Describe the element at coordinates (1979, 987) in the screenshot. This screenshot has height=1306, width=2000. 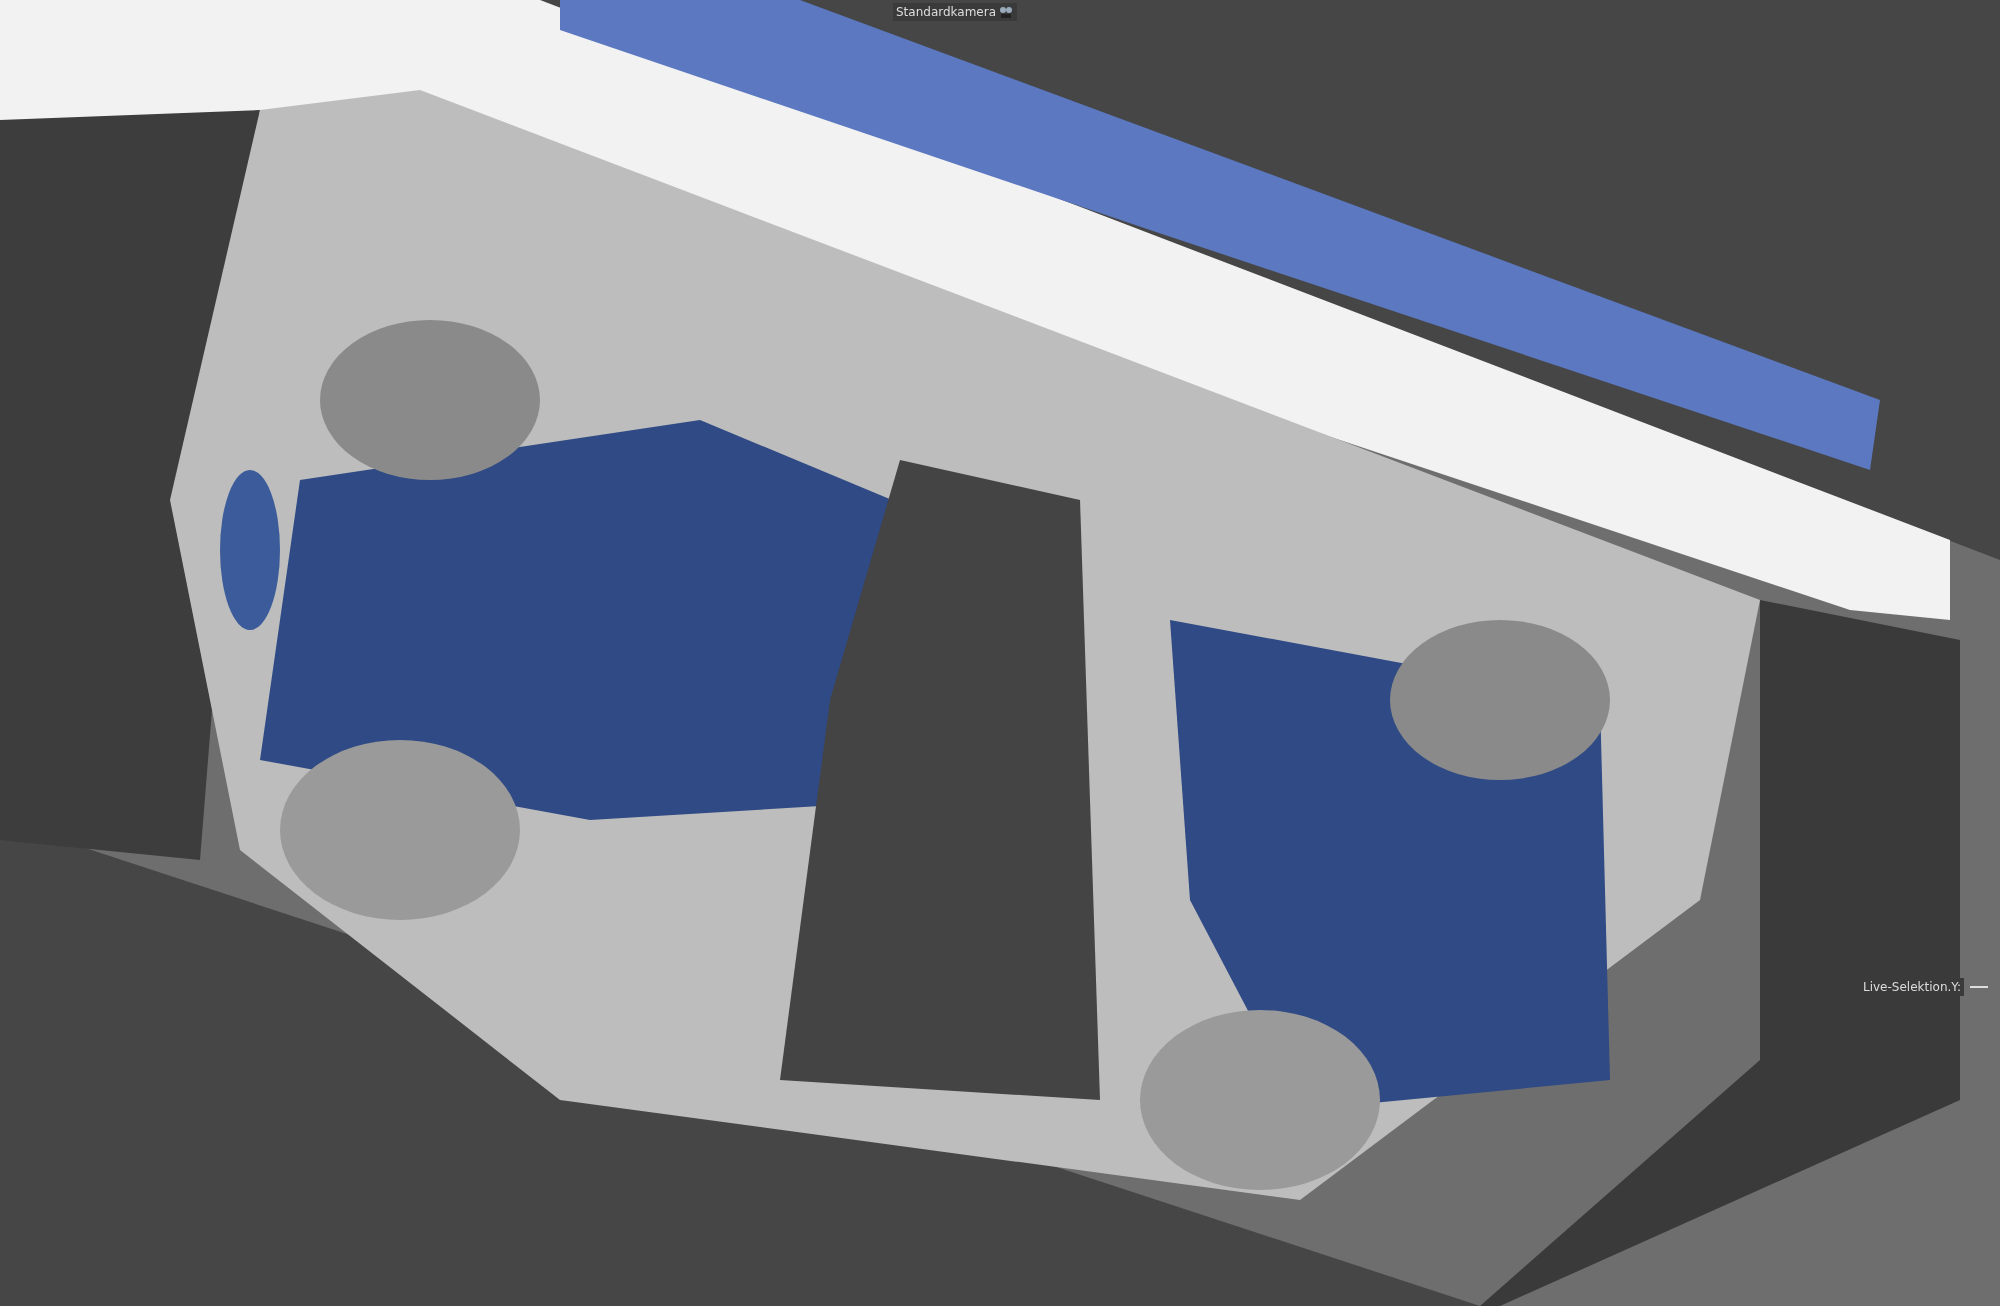
I see `axis-line` at that location.